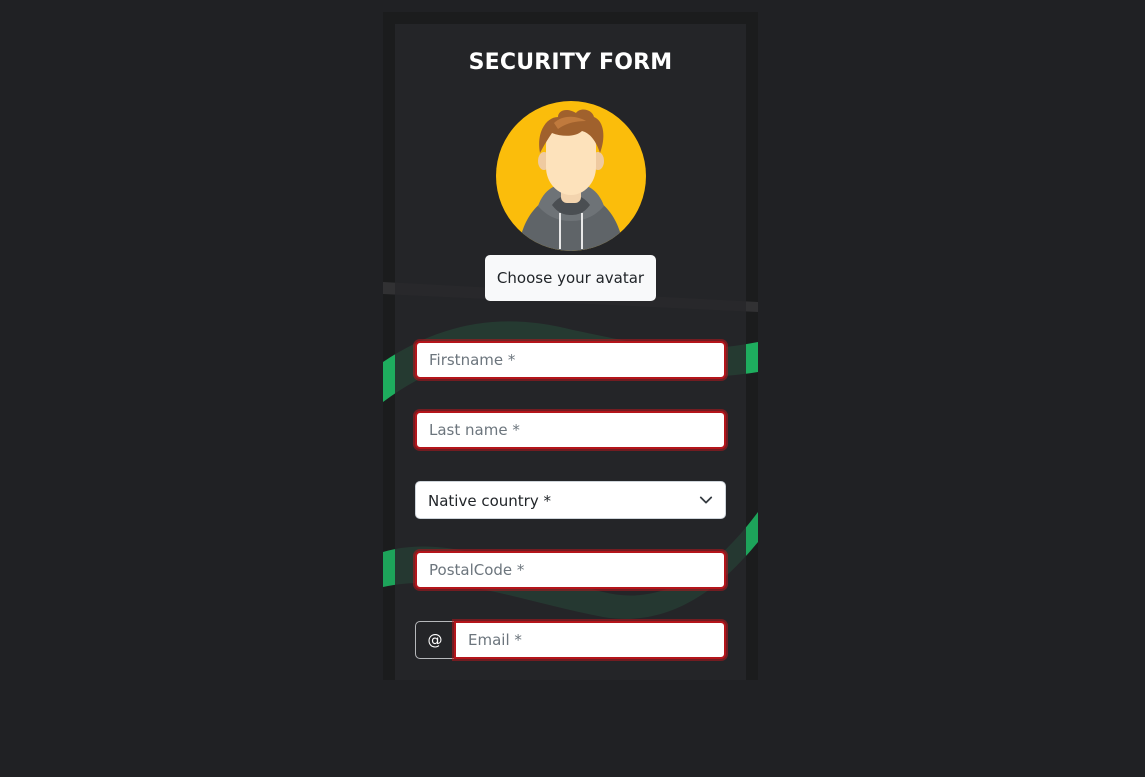 Image resolution: width=1145 pixels, height=777 pixels. I want to click on native-country-selected-value: Native country *, so click(489, 501).